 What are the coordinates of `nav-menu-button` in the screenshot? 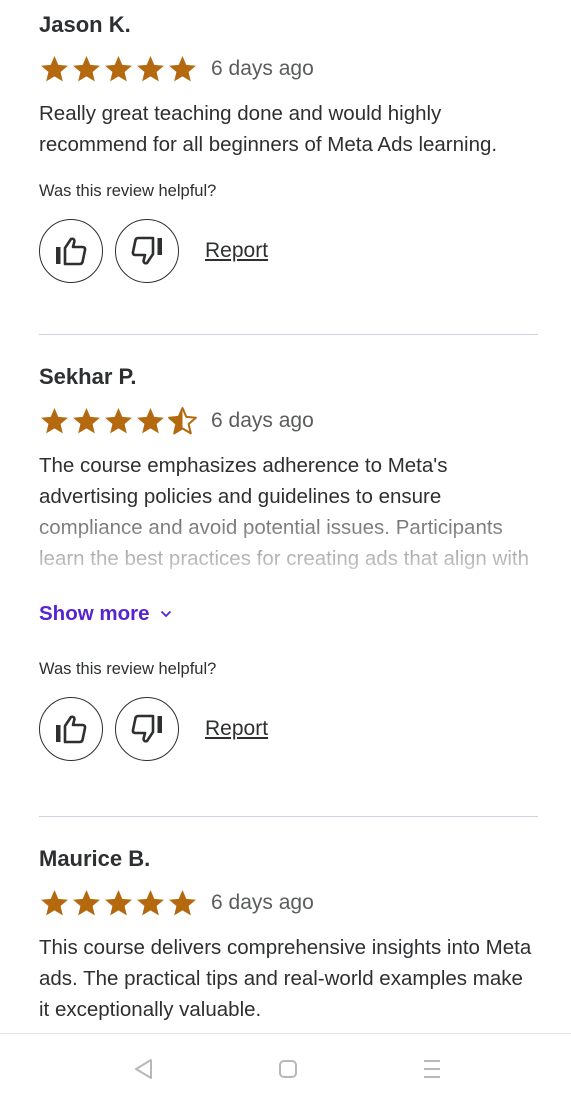 It's located at (432, 1069).